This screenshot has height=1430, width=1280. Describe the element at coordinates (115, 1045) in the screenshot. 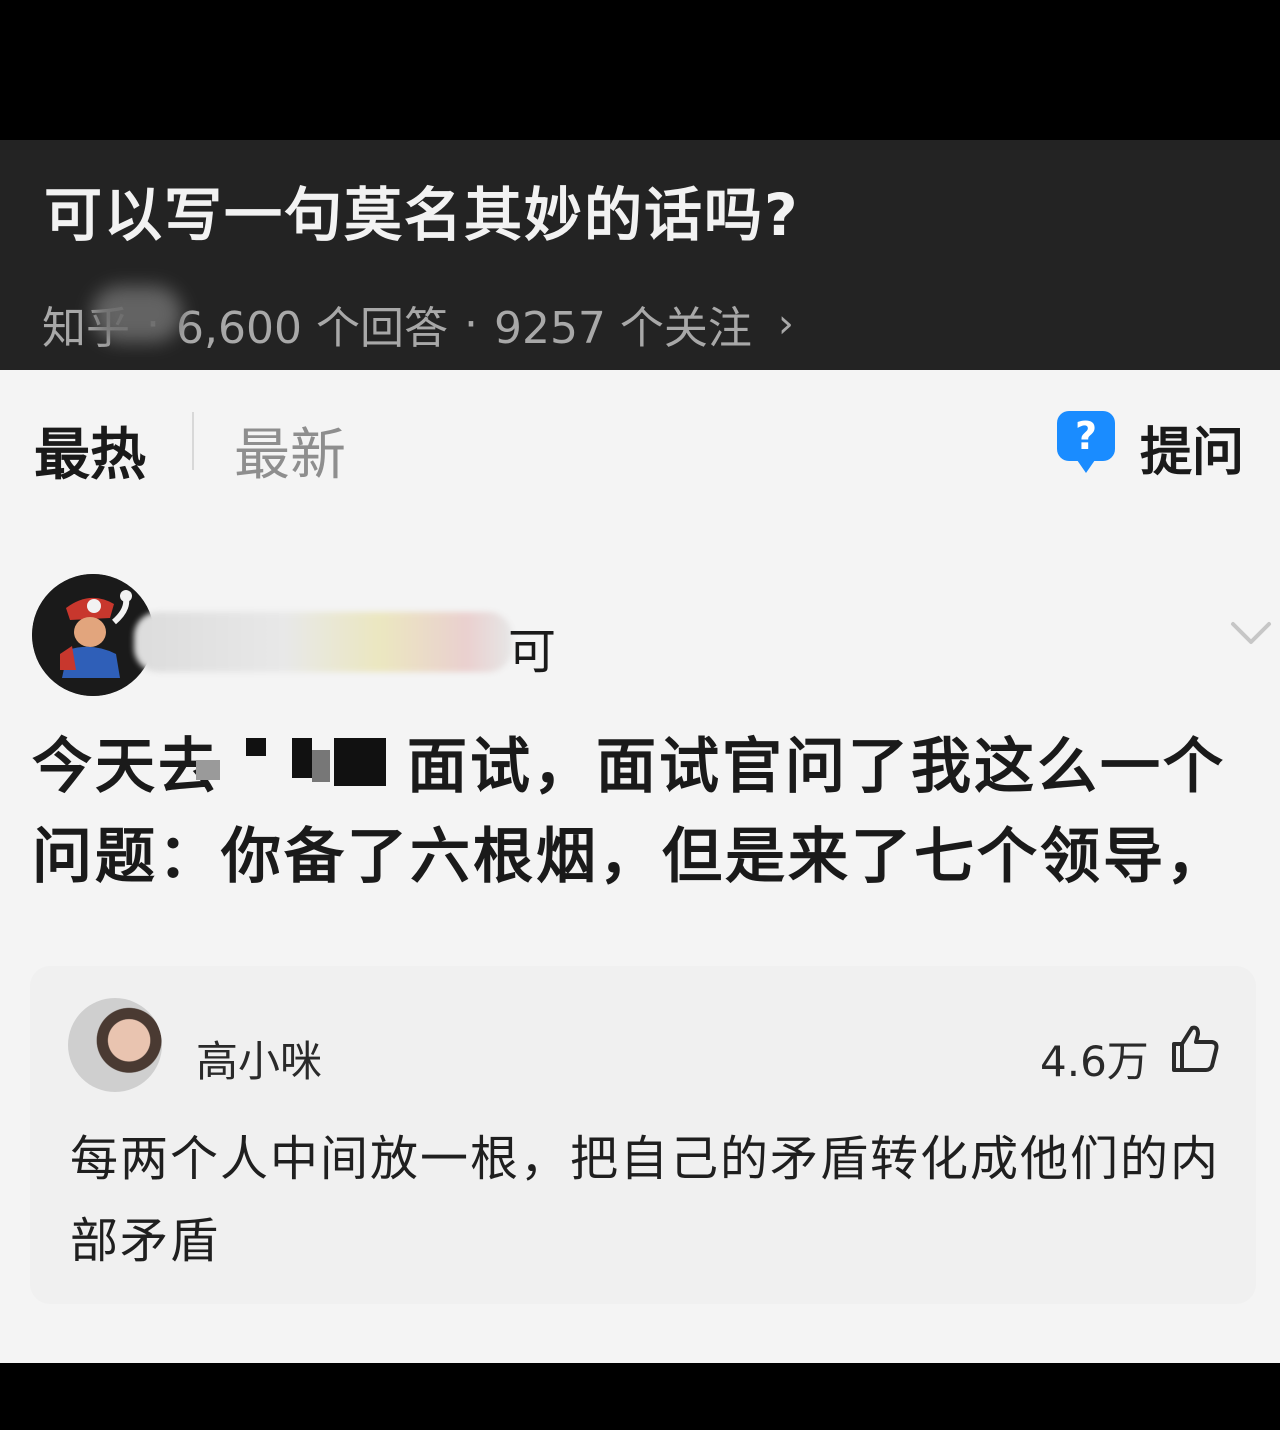

I see `commenter-avatar` at that location.